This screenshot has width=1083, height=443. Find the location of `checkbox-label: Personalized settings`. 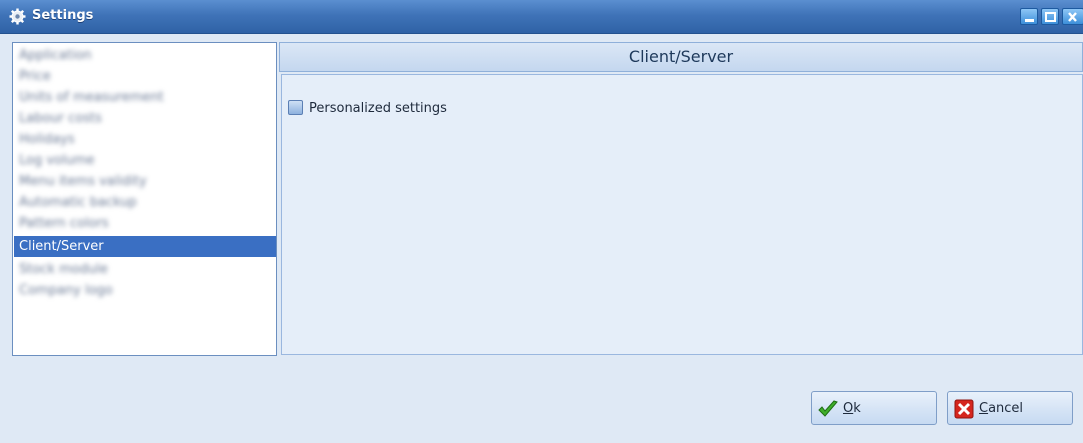

checkbox-label: Personalized settings is located at coordinates (378, 108).